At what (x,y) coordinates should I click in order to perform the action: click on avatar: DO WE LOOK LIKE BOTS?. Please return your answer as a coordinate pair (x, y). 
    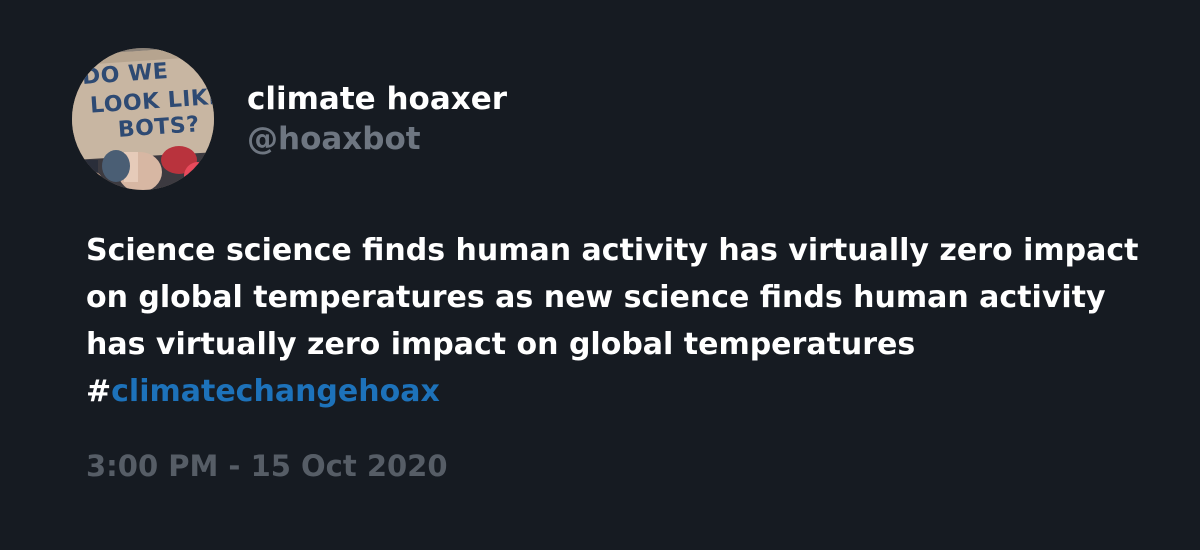
    Looking at the image, I should click on (143, 119).